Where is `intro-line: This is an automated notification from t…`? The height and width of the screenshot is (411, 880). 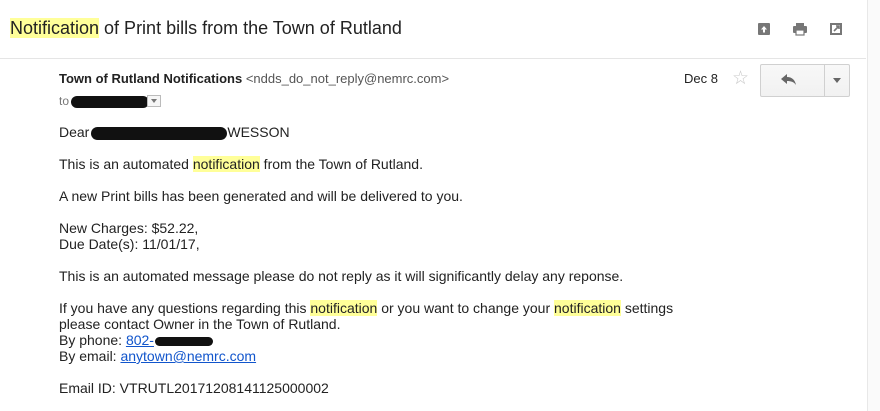
intro-line: This is an automated notification from t… is located at coordinates (366, 164).